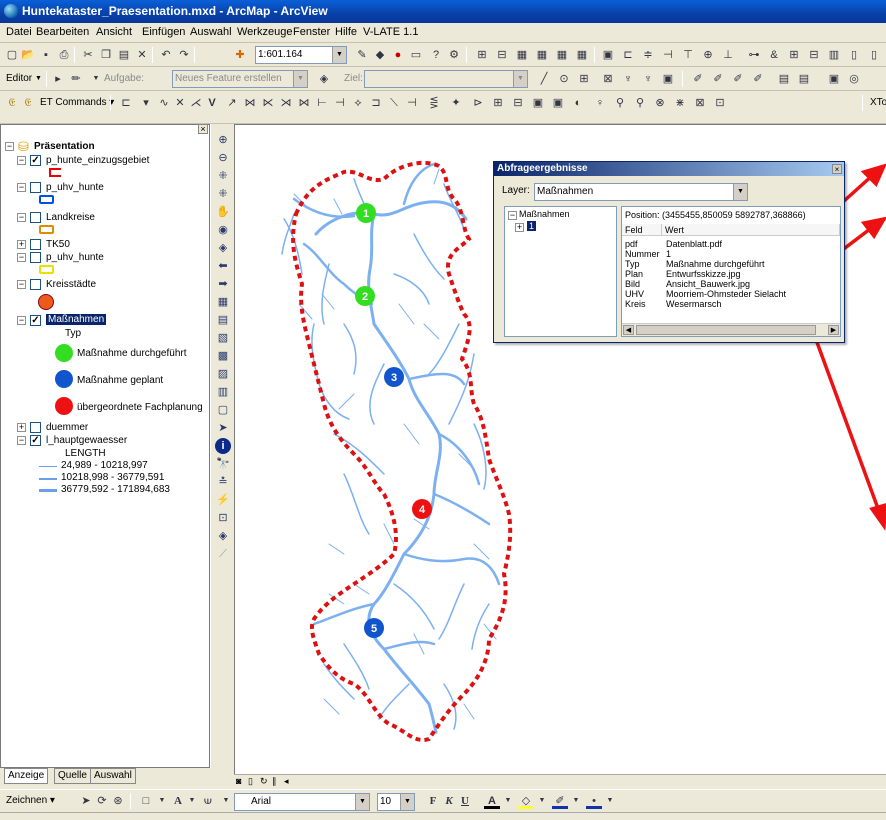 Image resolution: width=886 pixels, height=820 pixels. What do you see at coordinates (738, 79) in the screenshot?
I see `tool-ad-icon: ✐` at bounding box center [738, 79].